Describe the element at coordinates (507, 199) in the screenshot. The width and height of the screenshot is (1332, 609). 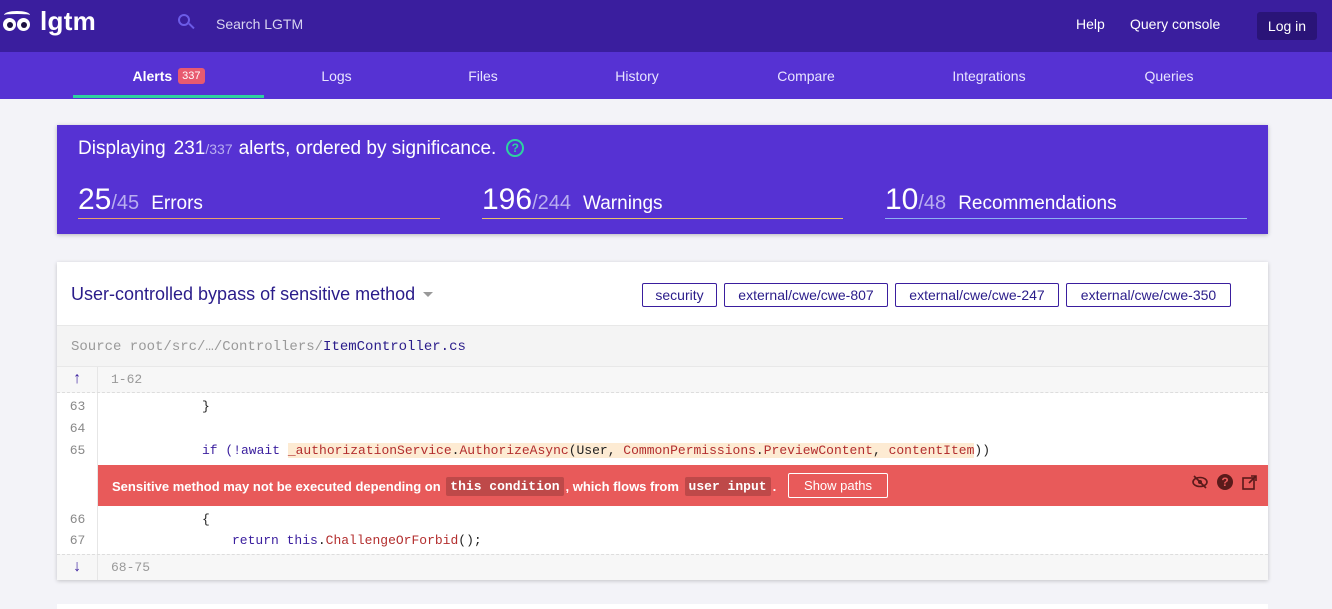
I see `stat-count: 196` at that location.